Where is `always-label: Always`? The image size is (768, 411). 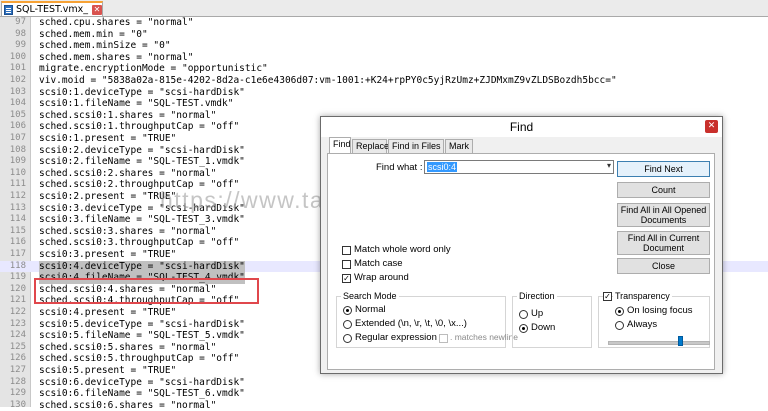
always-label: Always is located at coordinates (642, 324).